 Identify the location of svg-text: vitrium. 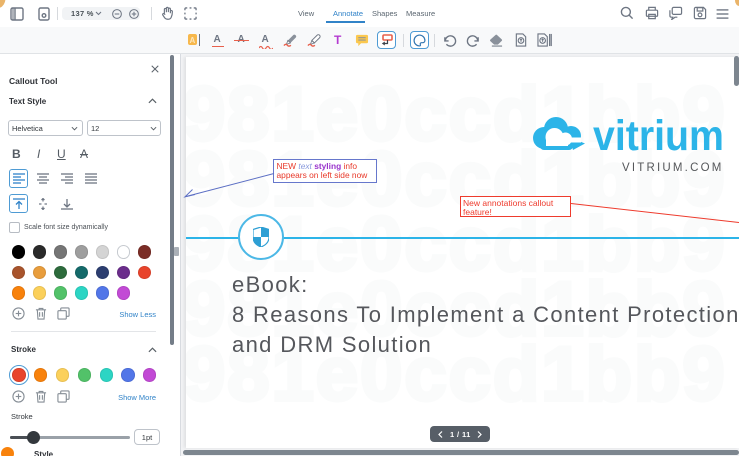
(658, 134).